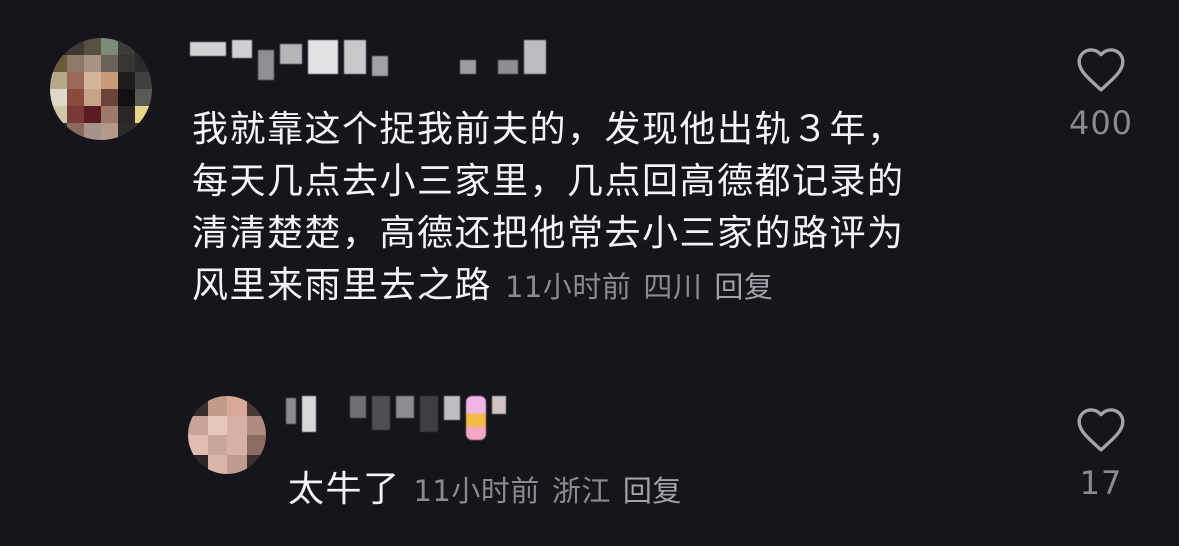 The height and width of the screenshot is (546, 1179). Describe the element at coordinates (1101, 123) in the screenshot. I see `like-count: 400` at that location.